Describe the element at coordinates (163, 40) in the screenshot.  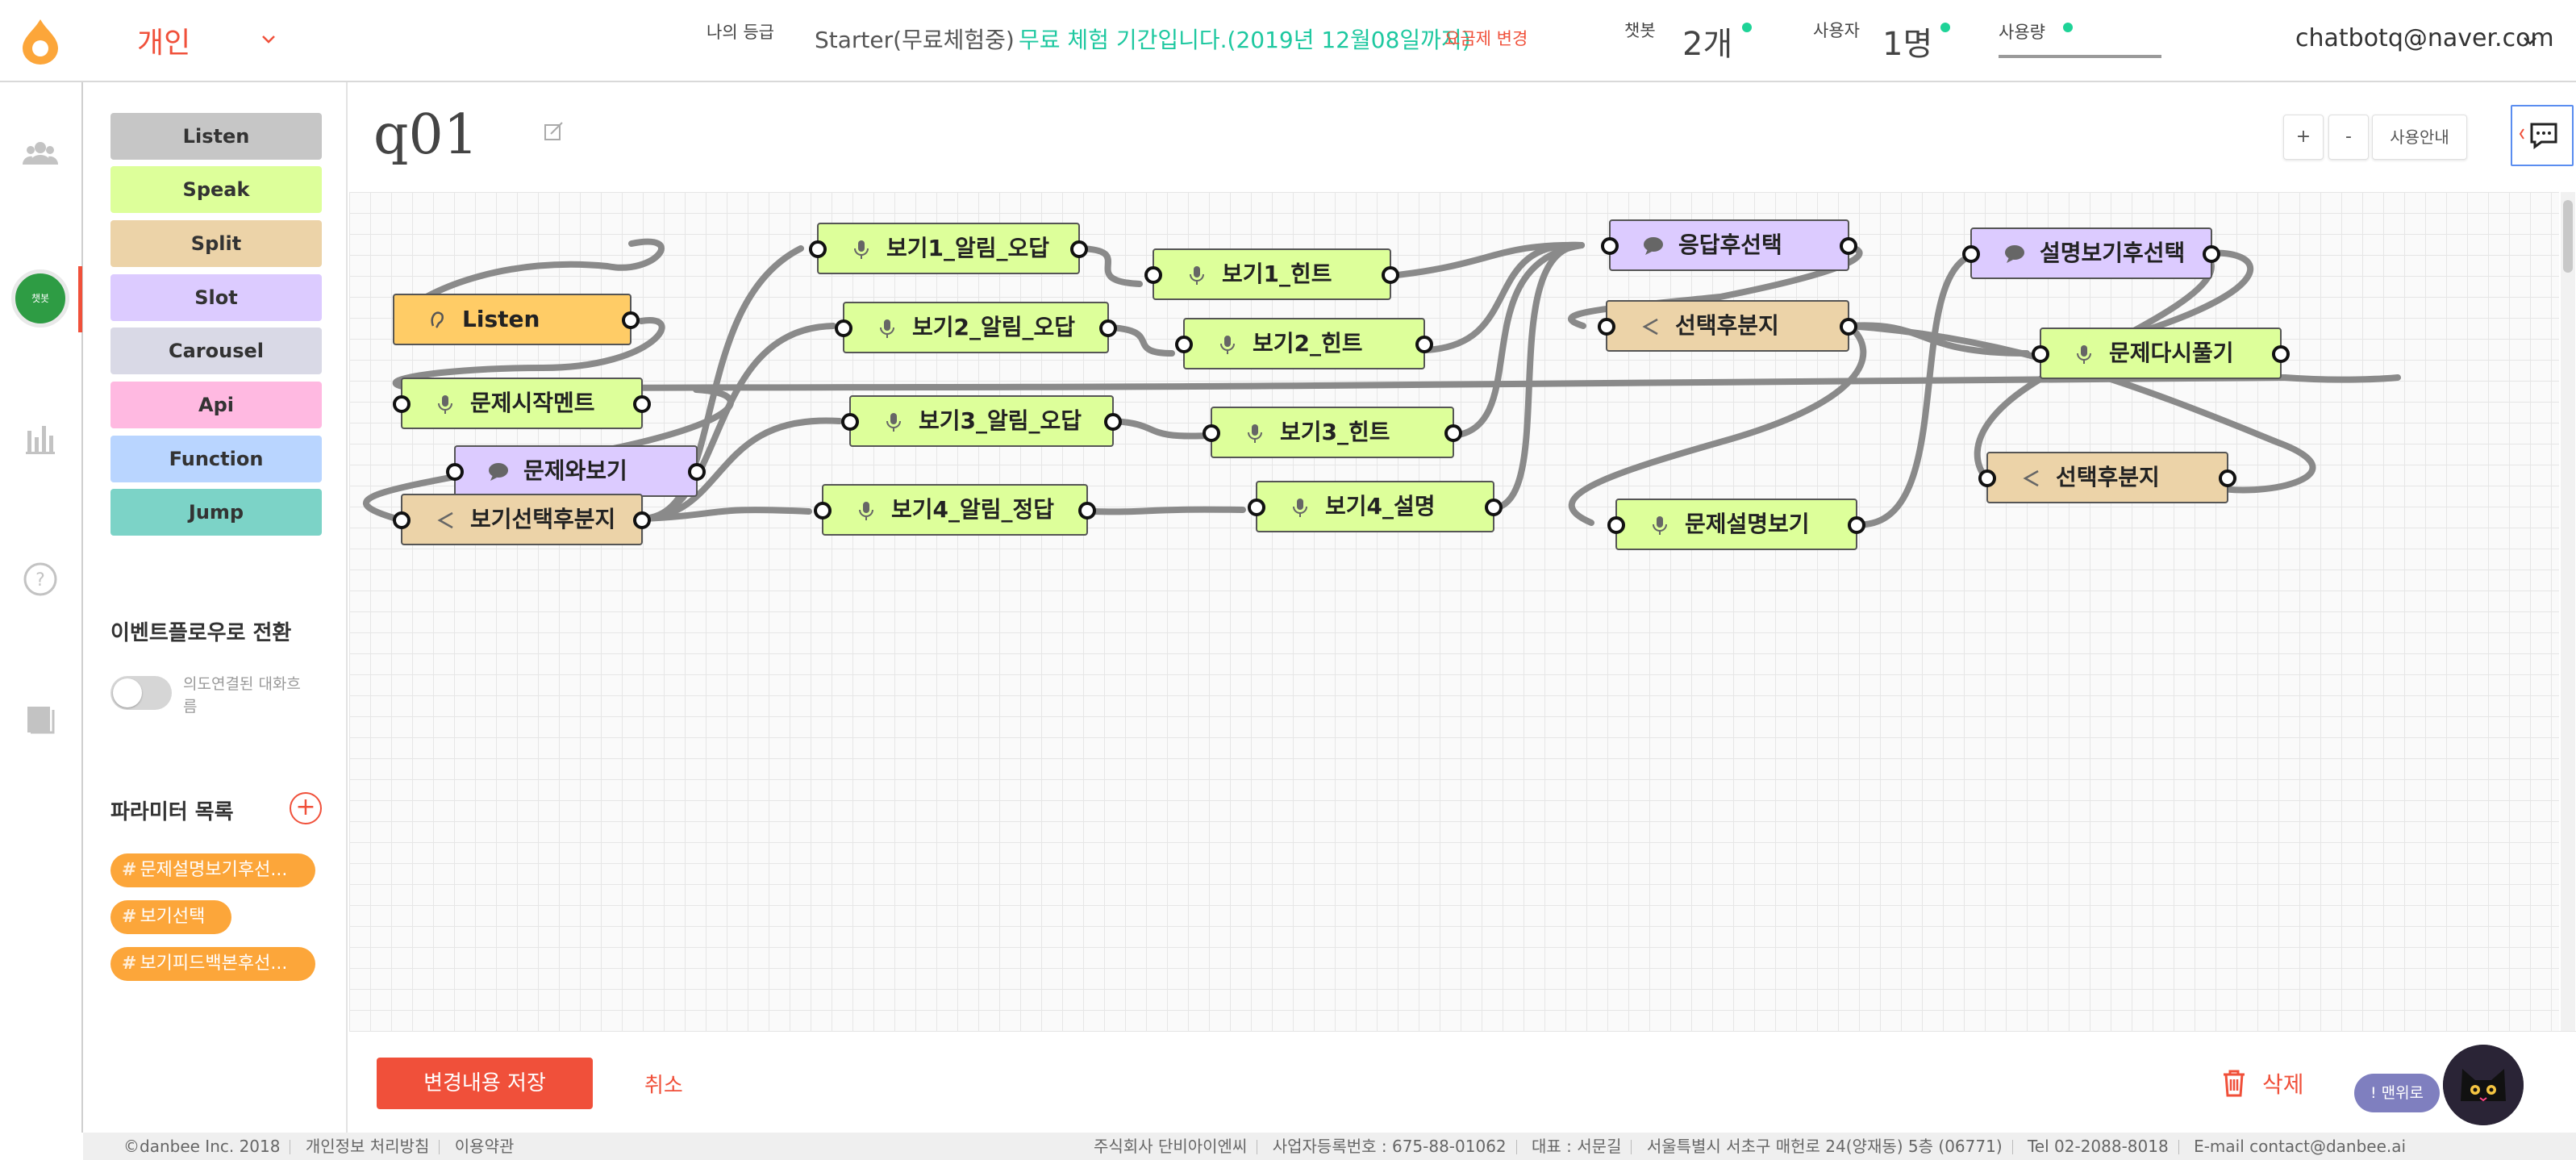
I see `workspace-selector: 개인` at that location.